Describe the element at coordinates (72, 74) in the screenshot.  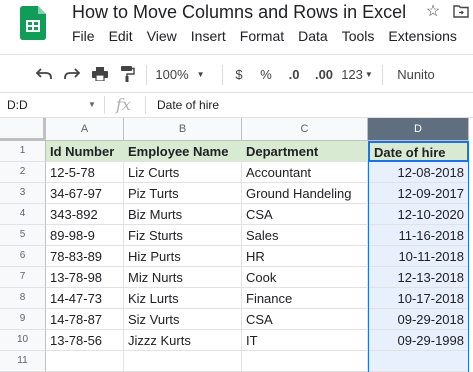
I see `redo-icon` at that location.